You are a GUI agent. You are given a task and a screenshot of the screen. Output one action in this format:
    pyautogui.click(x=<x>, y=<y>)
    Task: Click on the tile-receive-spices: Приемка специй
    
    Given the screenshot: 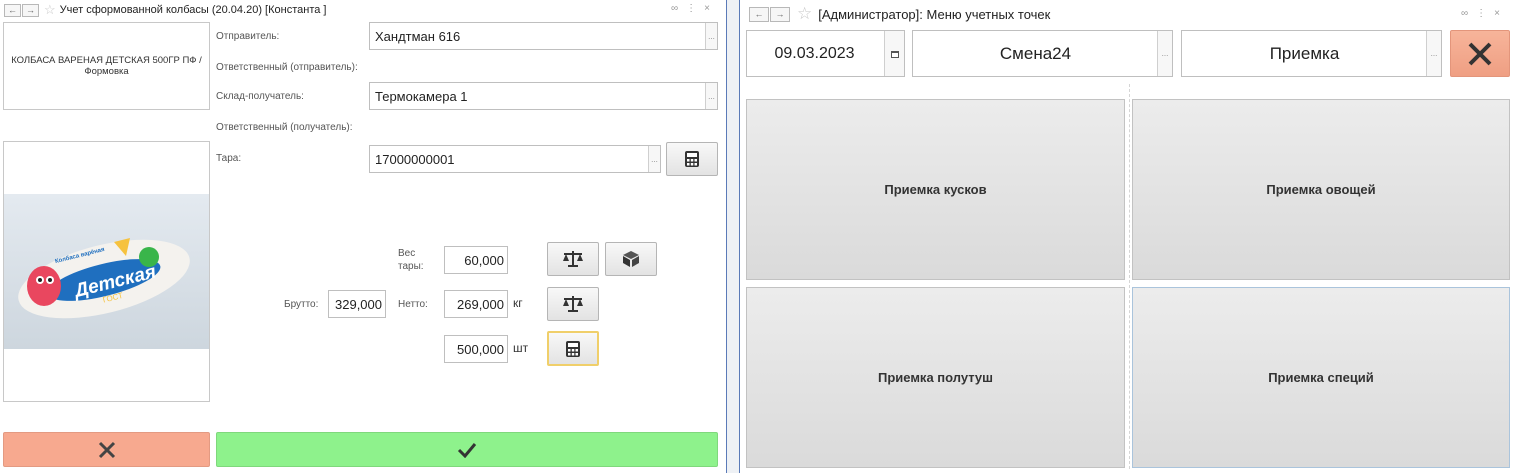 What is the action you would take?
    pyautogui.click(x=1321, y=377)
    